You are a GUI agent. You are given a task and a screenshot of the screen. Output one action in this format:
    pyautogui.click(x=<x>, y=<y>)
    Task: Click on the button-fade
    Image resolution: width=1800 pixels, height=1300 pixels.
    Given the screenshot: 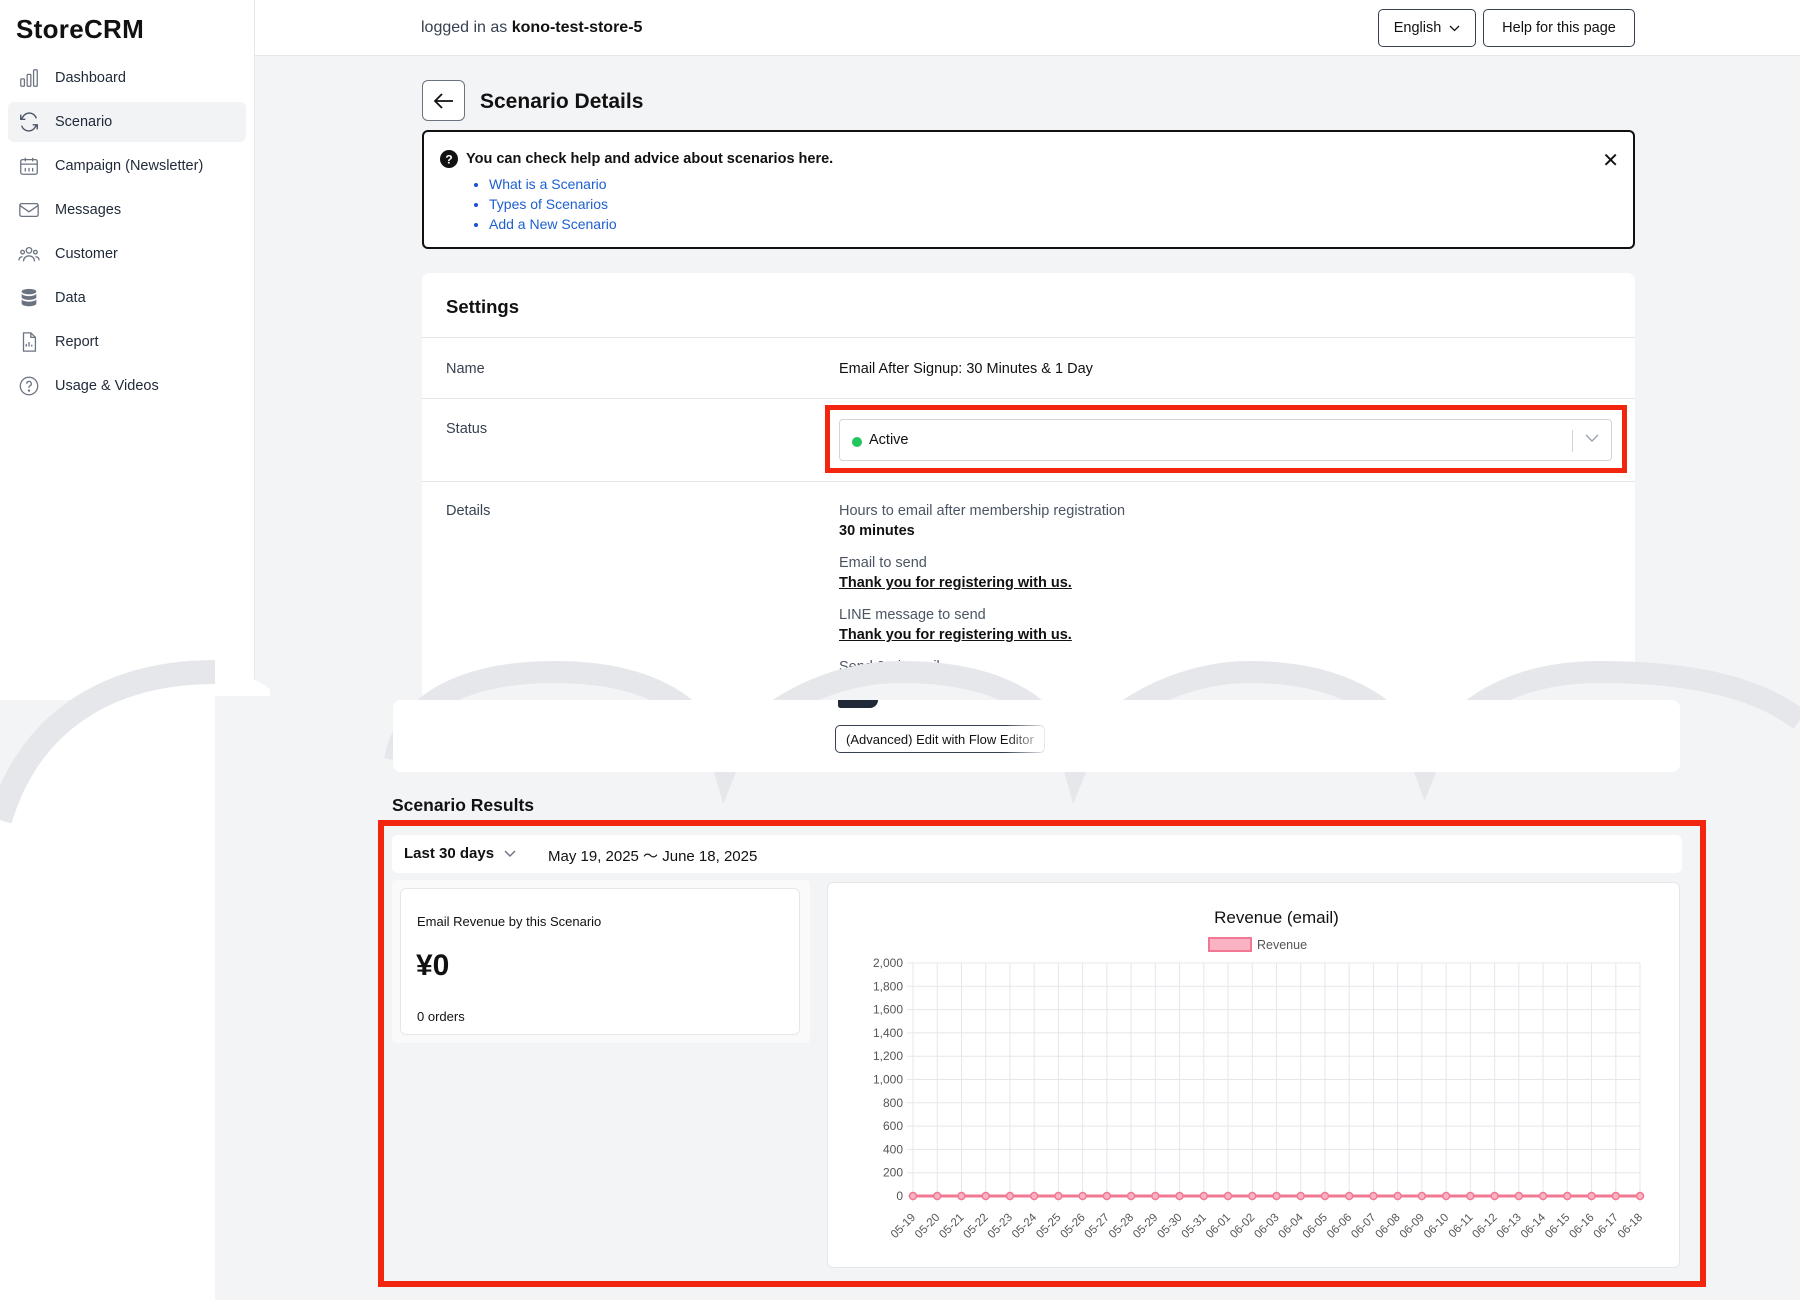 What is the action you would take?
    pyautogui.click(x=1027, y=739)
    